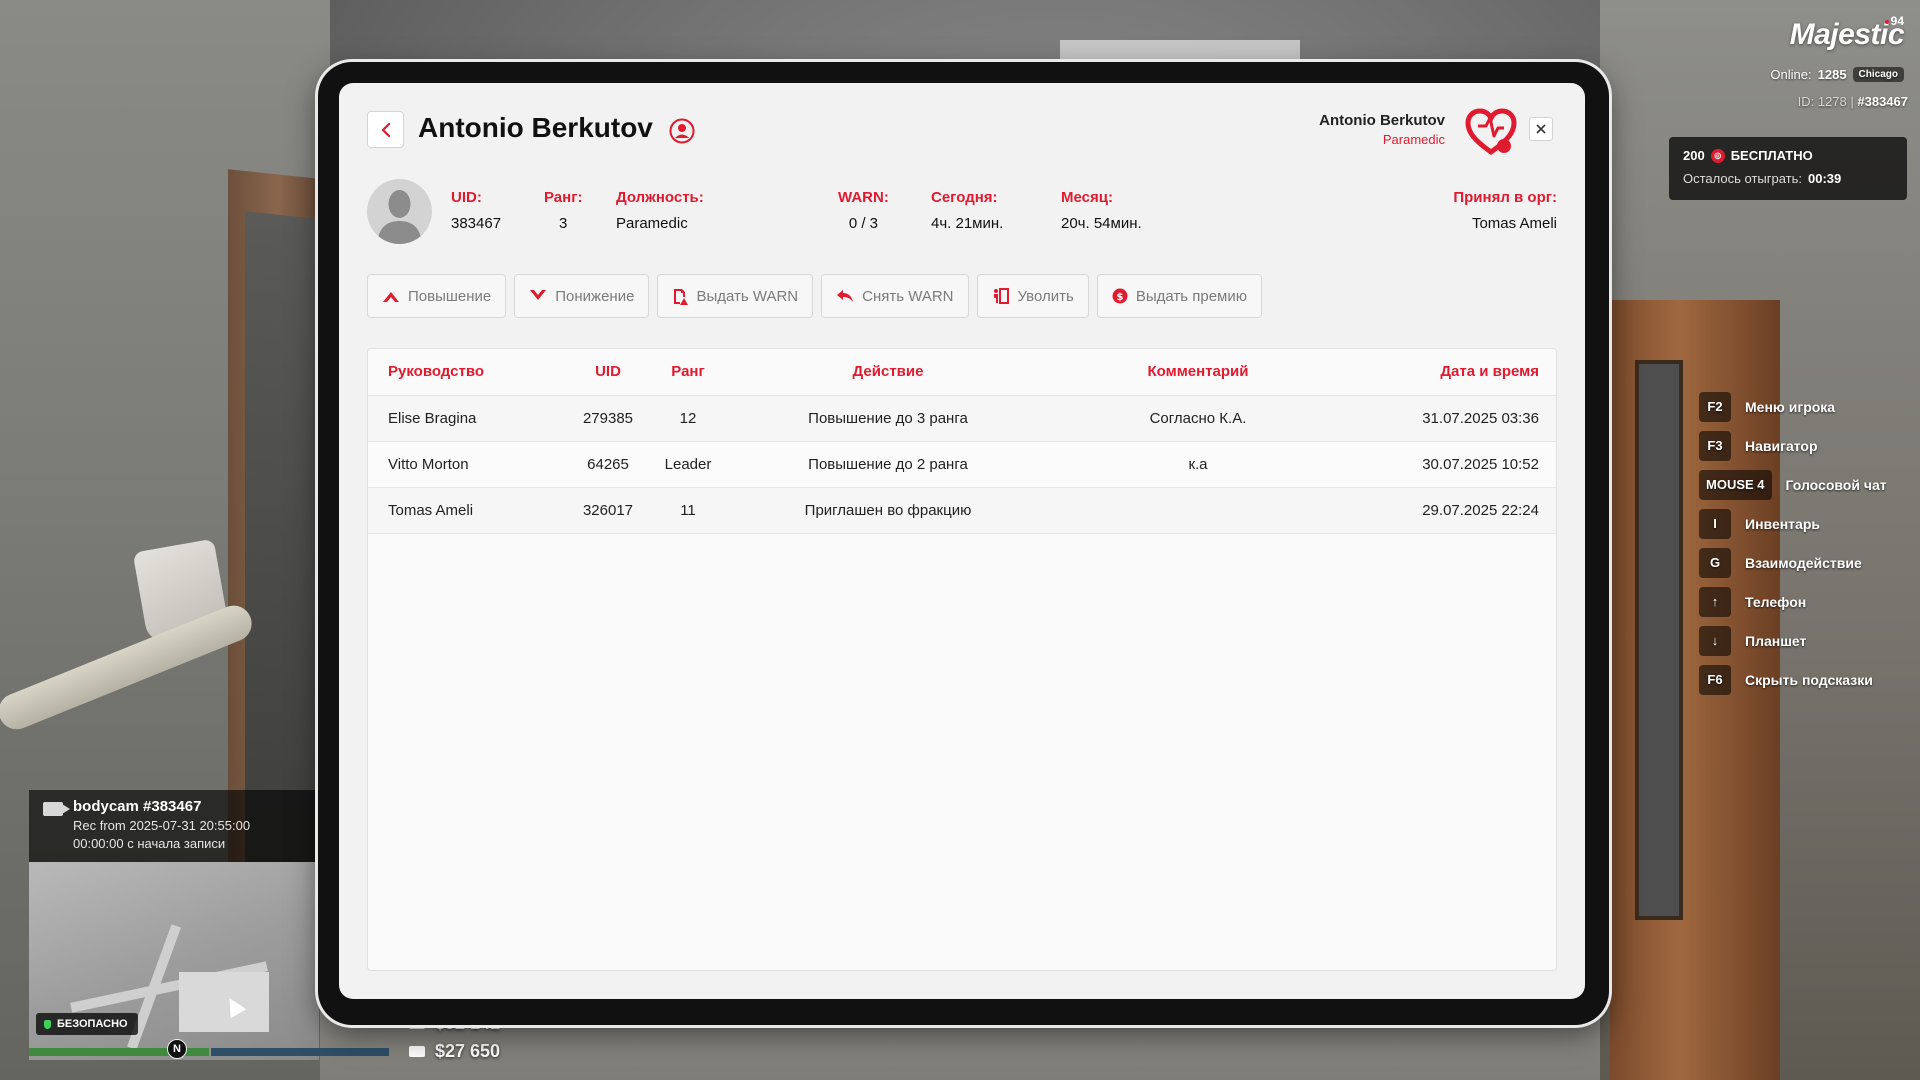  Describe the element at coordinates (162, 825) in the screenshot. I see `bodycam-rec-from: Rec from 2025-07-31 20:55:00` at that location.